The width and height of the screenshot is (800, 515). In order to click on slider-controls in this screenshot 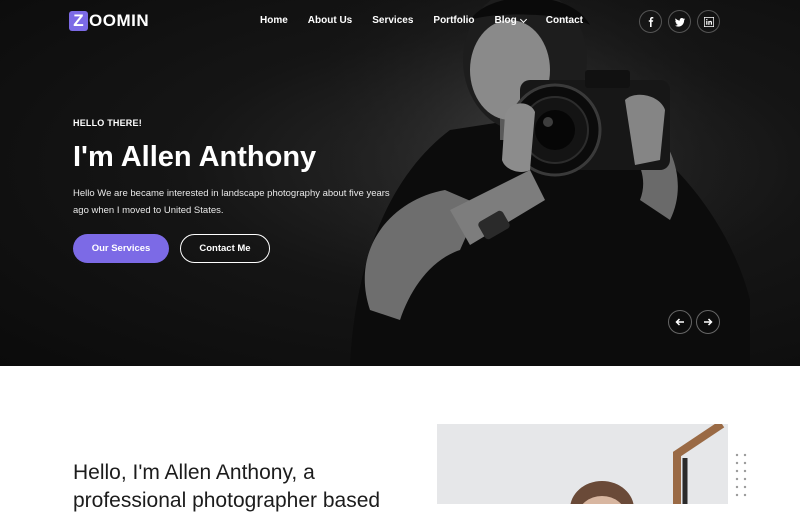, I will do `click(696, 322)`.